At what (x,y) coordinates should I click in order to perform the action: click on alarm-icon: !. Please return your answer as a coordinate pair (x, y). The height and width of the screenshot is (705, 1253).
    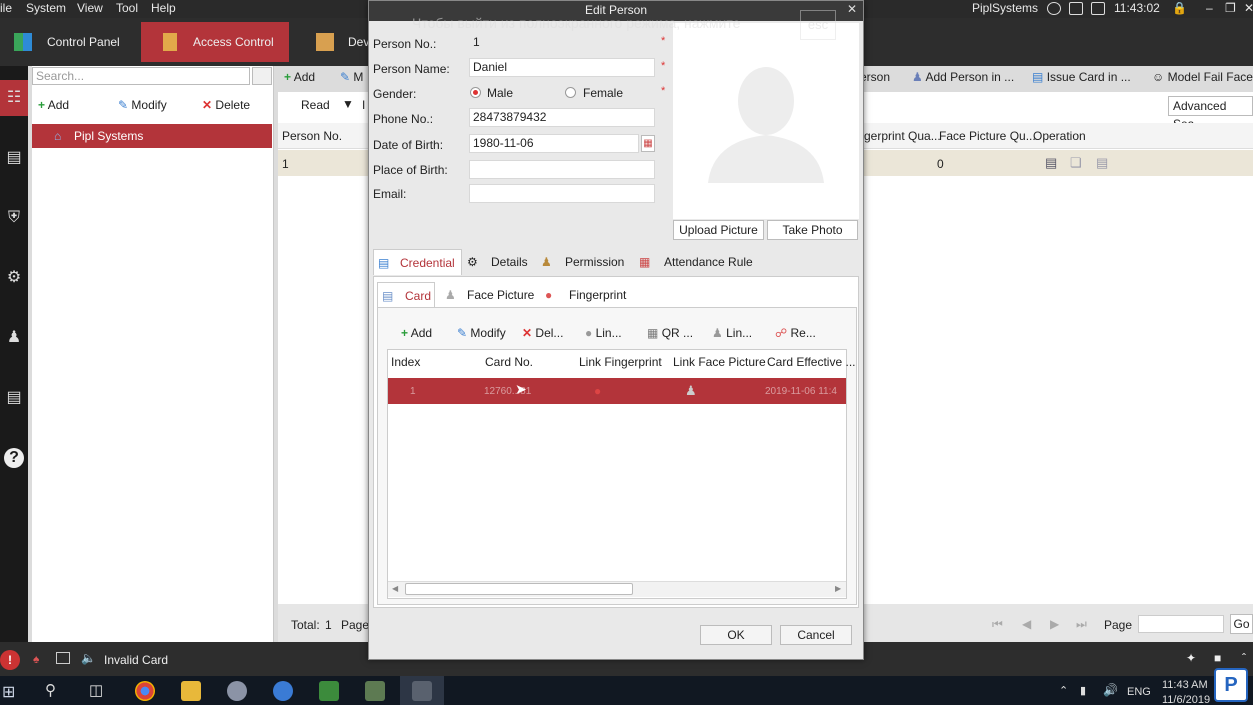
    Looking at the image, I should click on (10, 660).